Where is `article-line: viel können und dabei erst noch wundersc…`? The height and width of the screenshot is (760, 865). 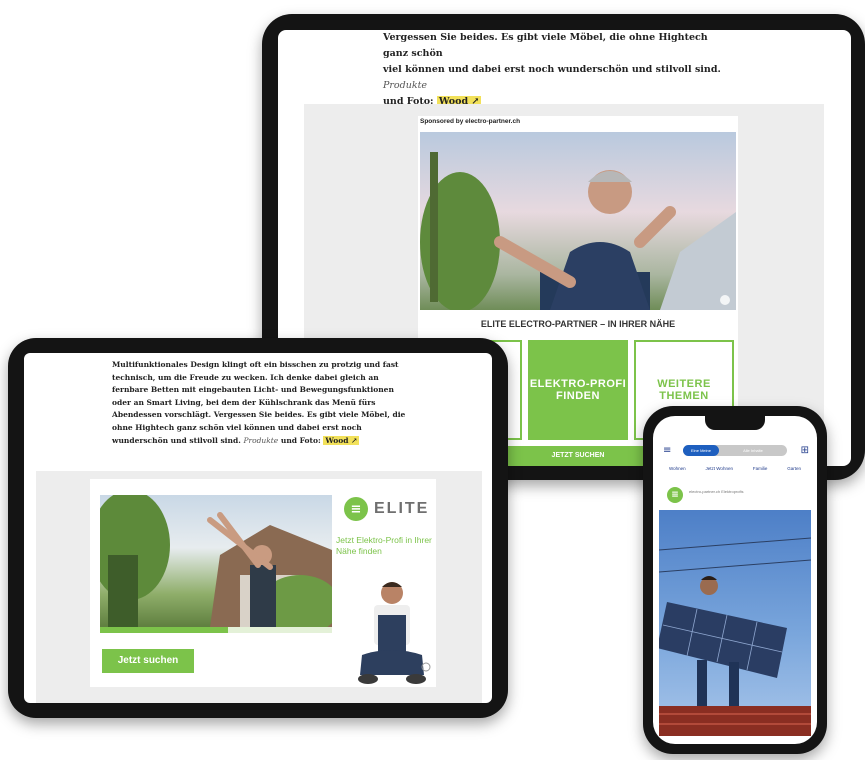 article-line: viel können und dabei erst noch wundersc… is located at coordinates (552, 69).